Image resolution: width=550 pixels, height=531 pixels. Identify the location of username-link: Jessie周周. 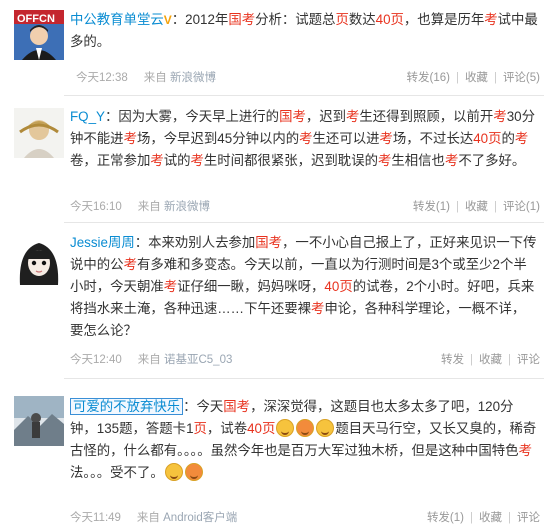
(102, 242).